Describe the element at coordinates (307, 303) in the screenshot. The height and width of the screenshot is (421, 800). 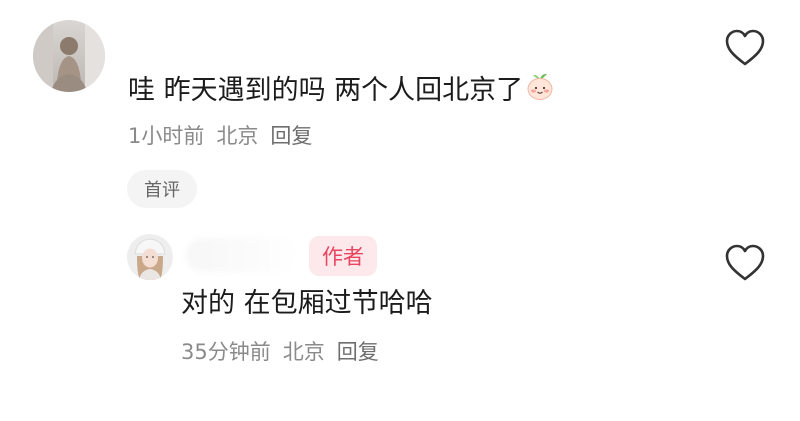
I see `reply-text: 对的 在包厢过节哈哈` at that location.